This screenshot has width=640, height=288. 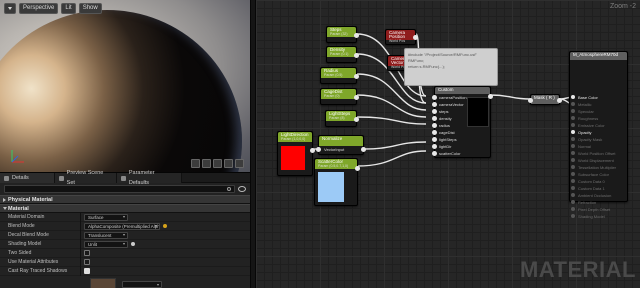 I want to click on view-options-button, so click(x=10, y=8).